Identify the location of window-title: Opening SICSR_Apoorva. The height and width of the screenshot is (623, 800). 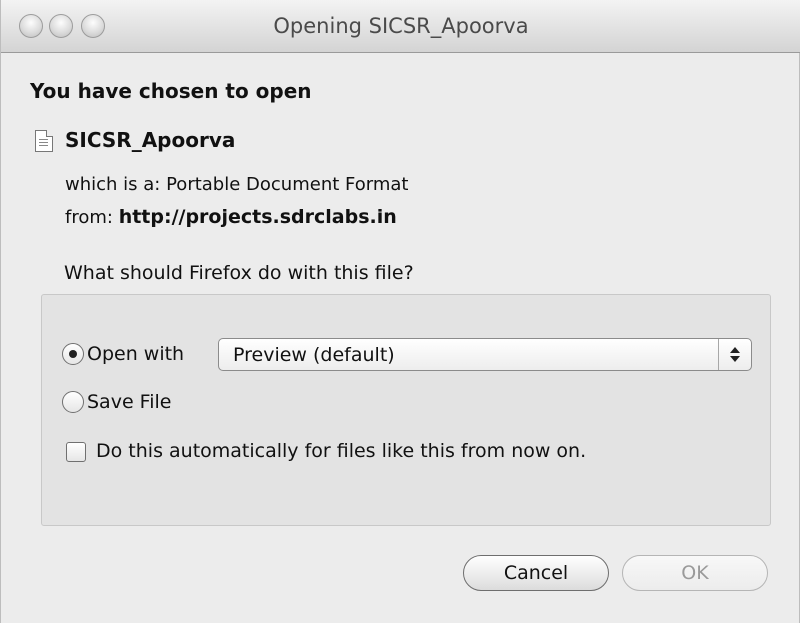
(401, 26).